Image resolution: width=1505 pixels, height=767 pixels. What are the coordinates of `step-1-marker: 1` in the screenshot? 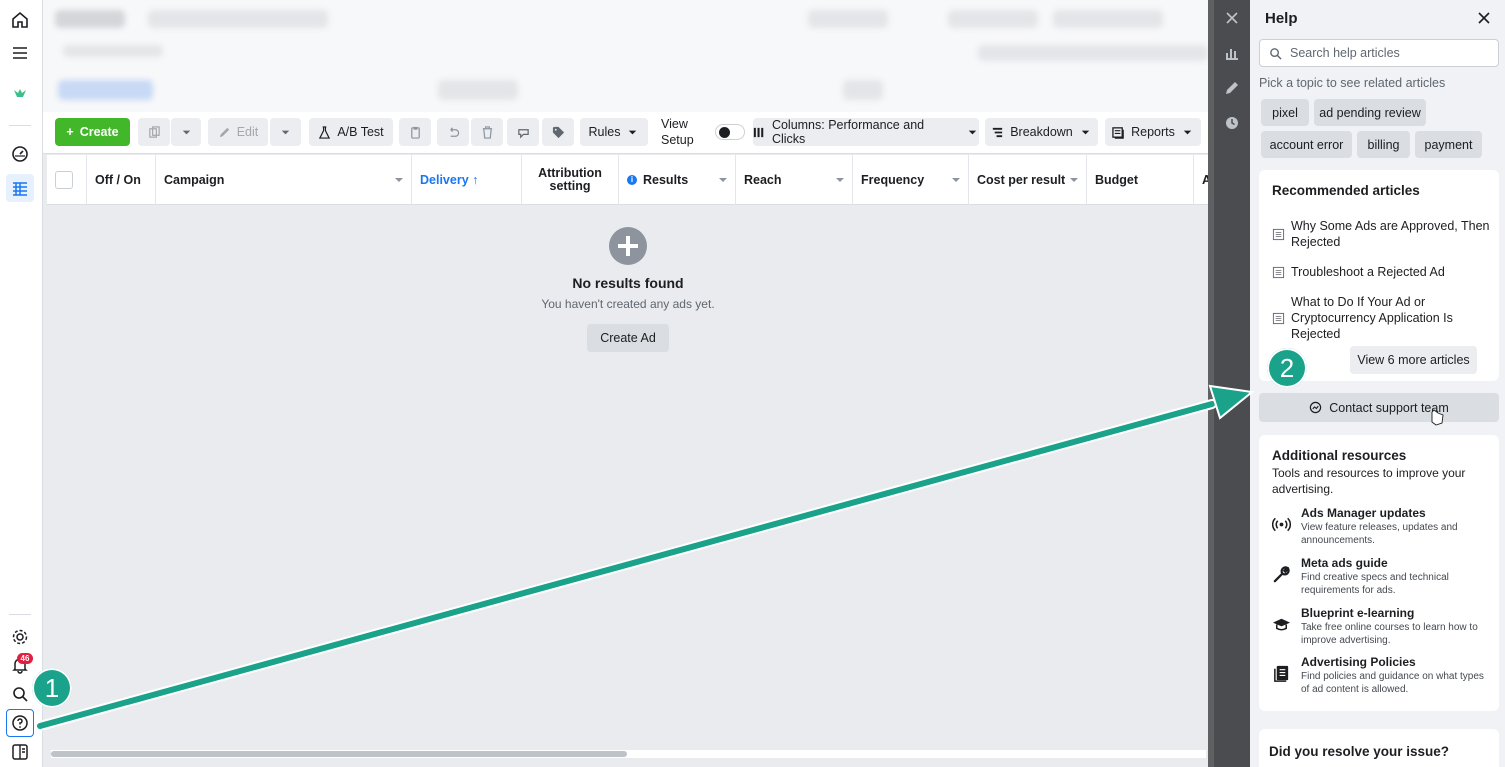 It's located at (52, 688).